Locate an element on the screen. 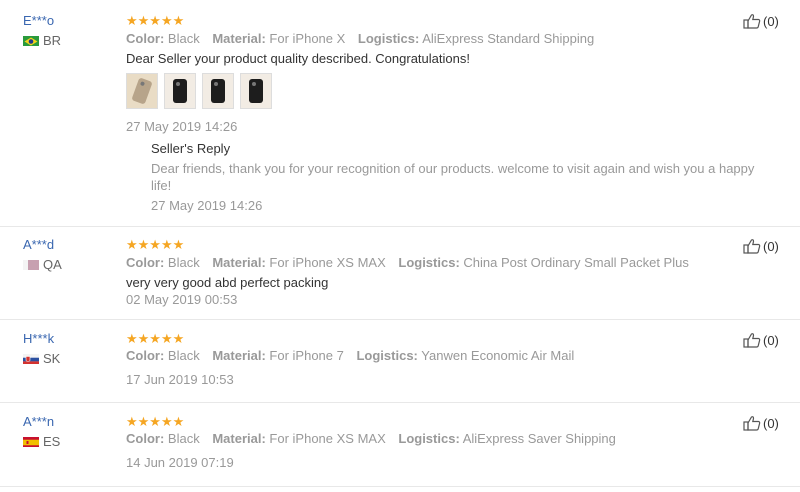 The width and height of the screenshot is (800, 492). reviewer-name: A***d is located at coordinates (42, 245).